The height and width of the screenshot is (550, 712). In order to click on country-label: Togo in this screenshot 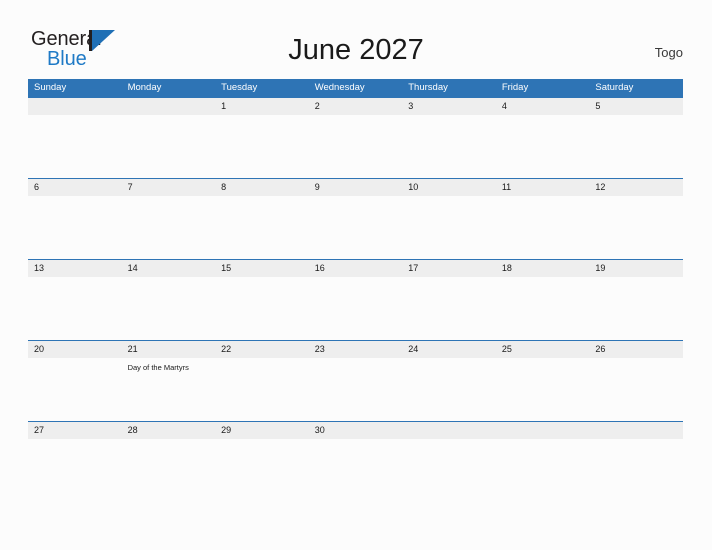, I will do `click(668, 52)`.